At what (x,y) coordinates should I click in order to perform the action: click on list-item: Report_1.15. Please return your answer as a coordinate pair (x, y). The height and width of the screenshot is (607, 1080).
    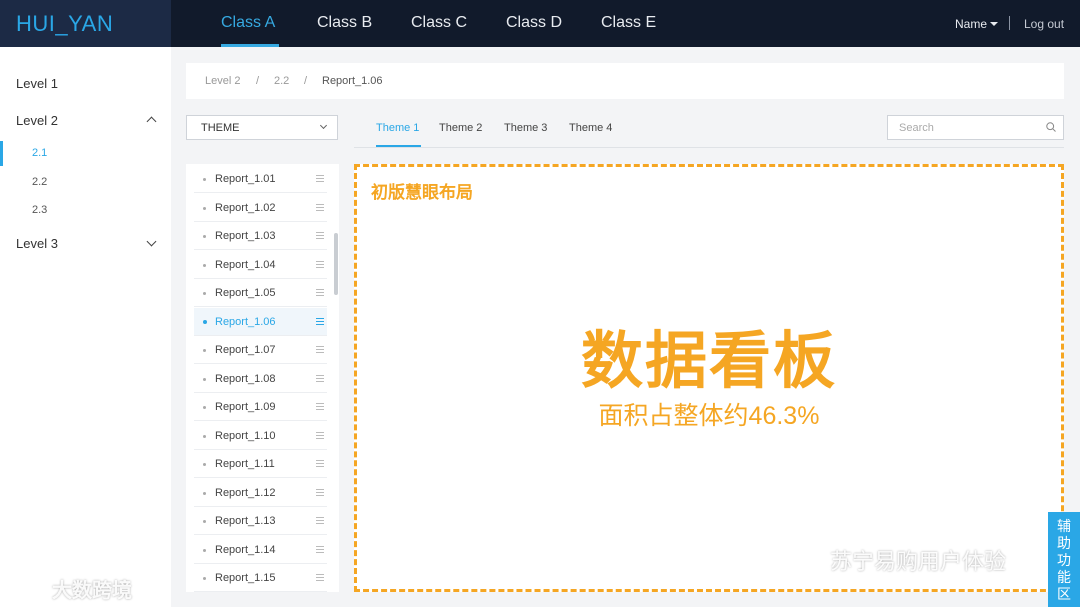
    Looking at the image, I should click on (260, 578).